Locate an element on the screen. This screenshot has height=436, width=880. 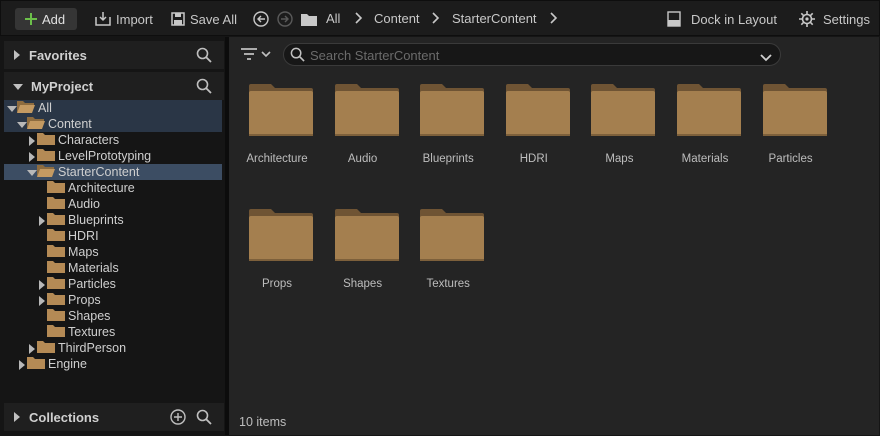
tree-item-label: Props is located at coordinates (84, 300).